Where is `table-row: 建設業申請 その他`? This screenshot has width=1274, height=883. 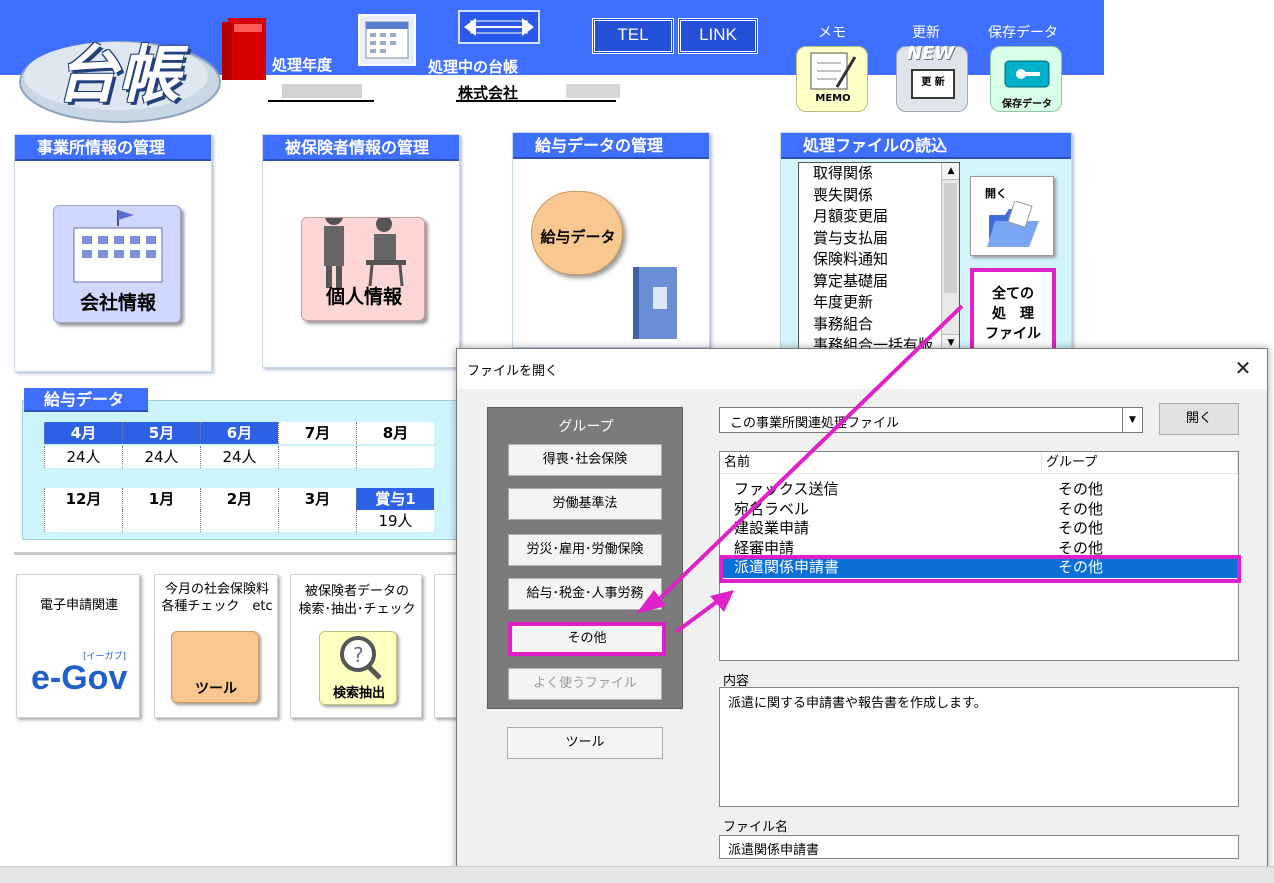
table-row: 建設業申請 その他 is located at coordinates (979, 529).